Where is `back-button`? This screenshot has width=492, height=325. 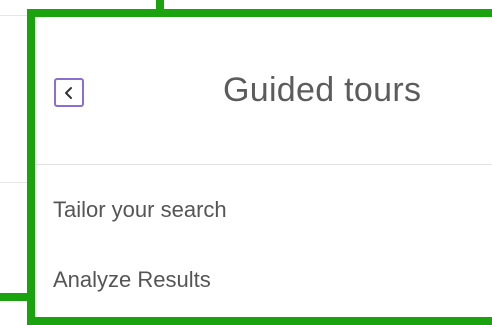 back-button is located at coordinates (69, 92).